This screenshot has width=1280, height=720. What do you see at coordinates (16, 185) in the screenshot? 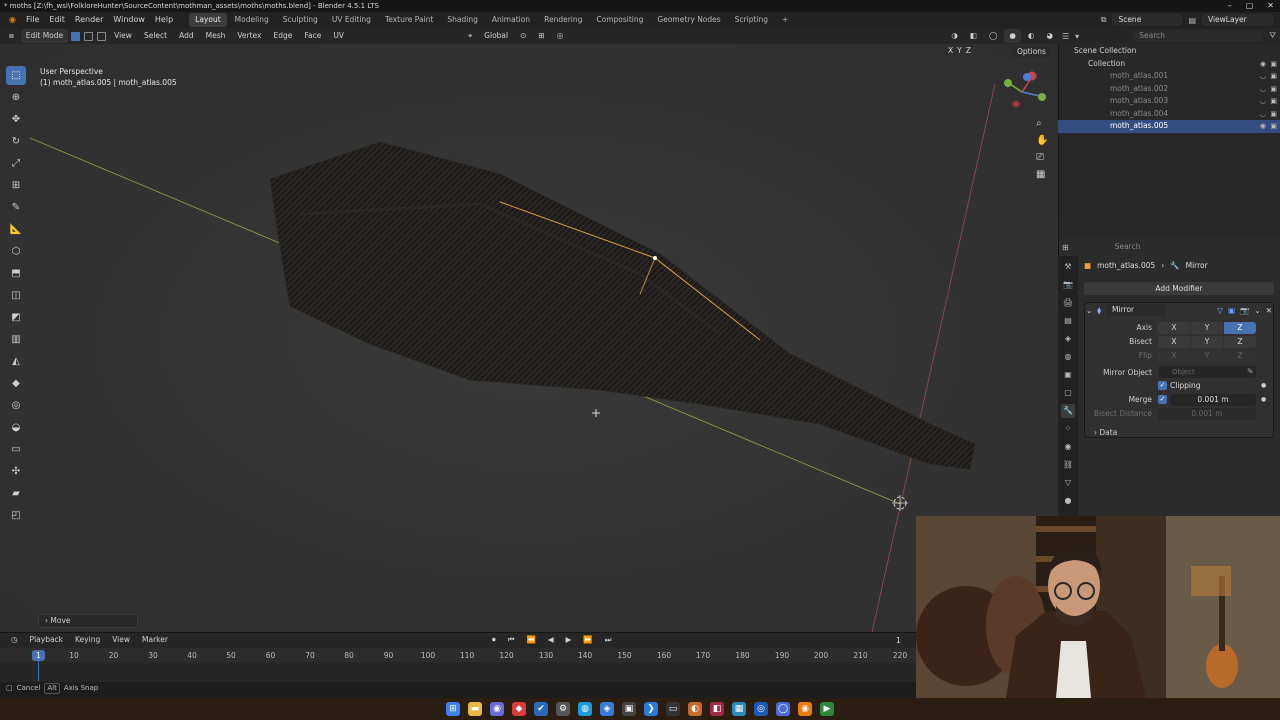
I see `transform-tool-icon: ⊞` at bounding box center [16, 185].